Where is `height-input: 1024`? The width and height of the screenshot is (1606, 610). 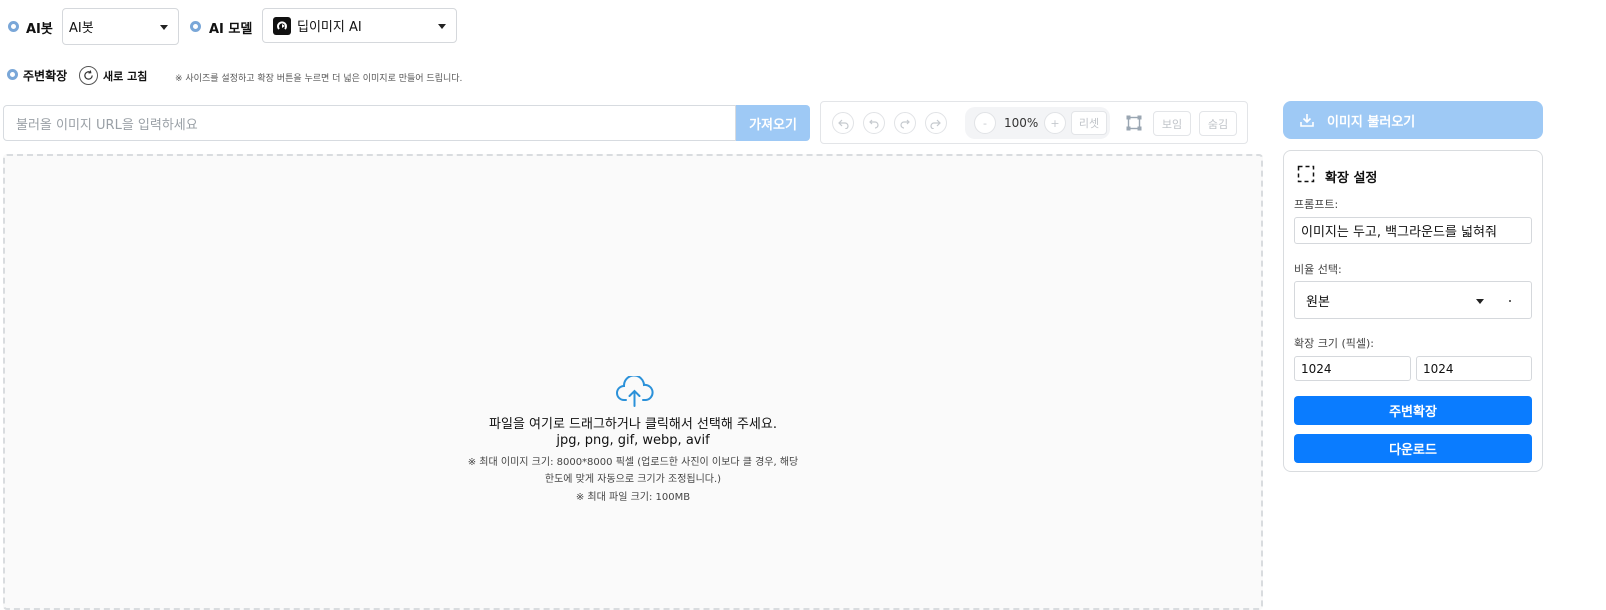 height-input: 1024 is located at coordinates (1474, 368).